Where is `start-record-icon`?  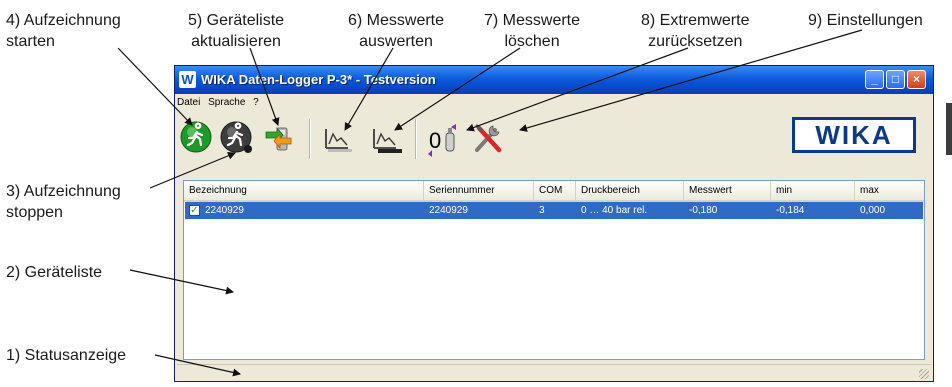 start-record-icon is located at coordinates (196, 137).